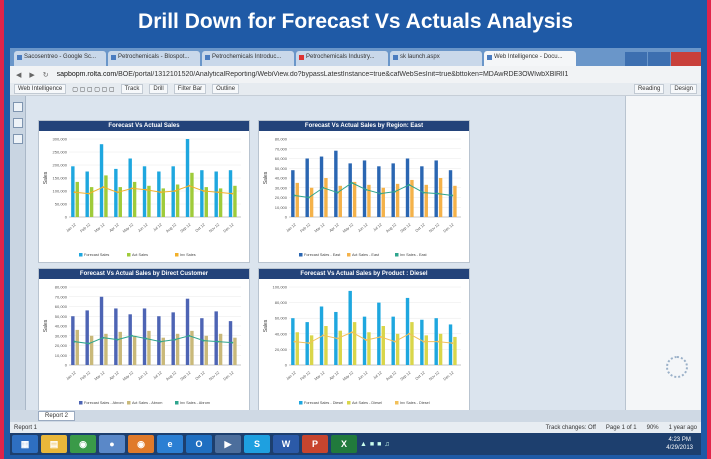  I want to click on windows-icon: ▦, so click(25, 444).